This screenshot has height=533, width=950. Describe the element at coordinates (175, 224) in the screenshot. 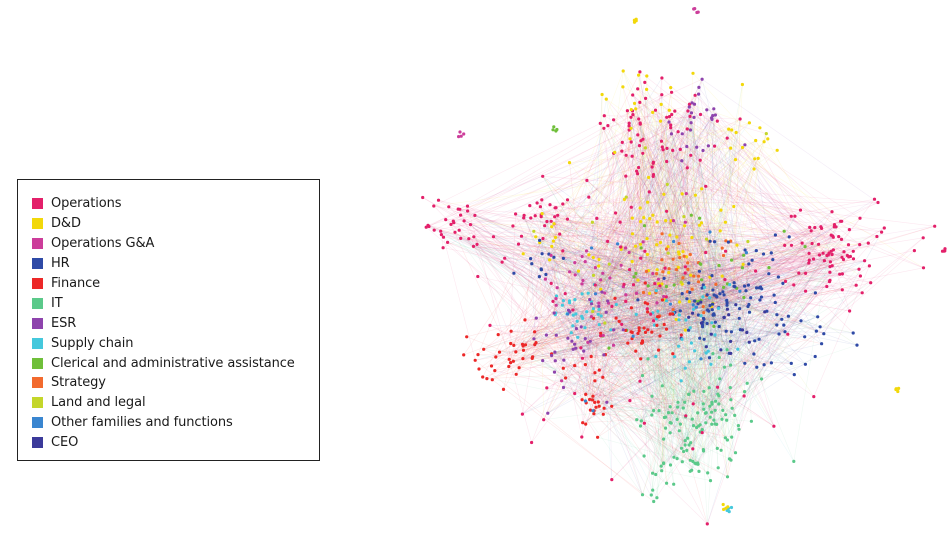

I see `legend-item-dd: D&D` at that location.